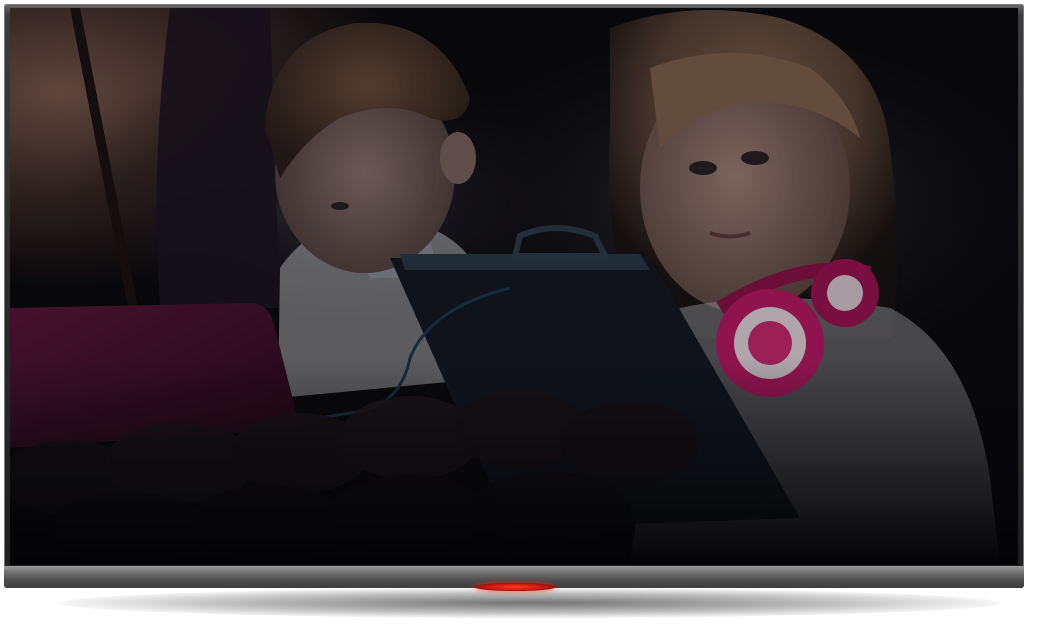 The image size is (1058, 644). I want to click on tv-shadow, so click(530, 603).